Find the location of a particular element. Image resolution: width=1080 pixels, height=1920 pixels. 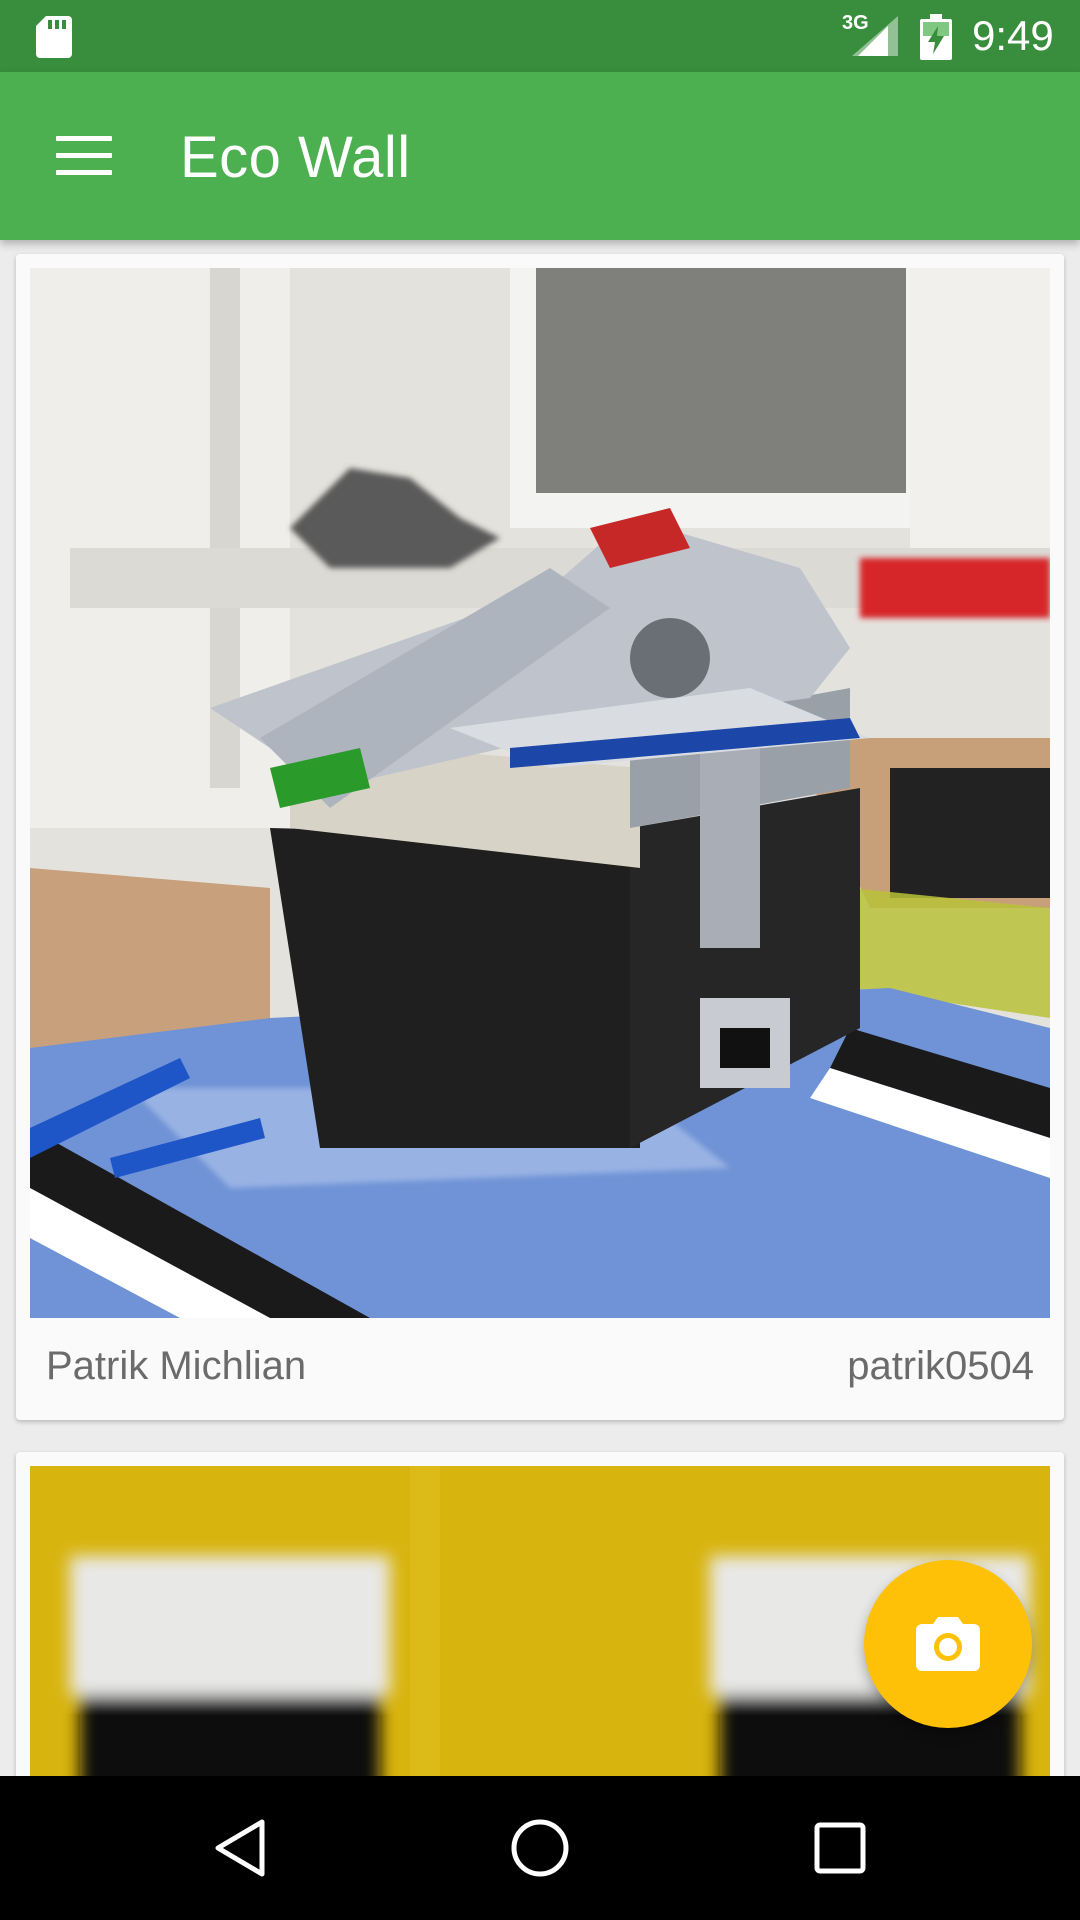

menu-button is located at coordinates (84, 156).